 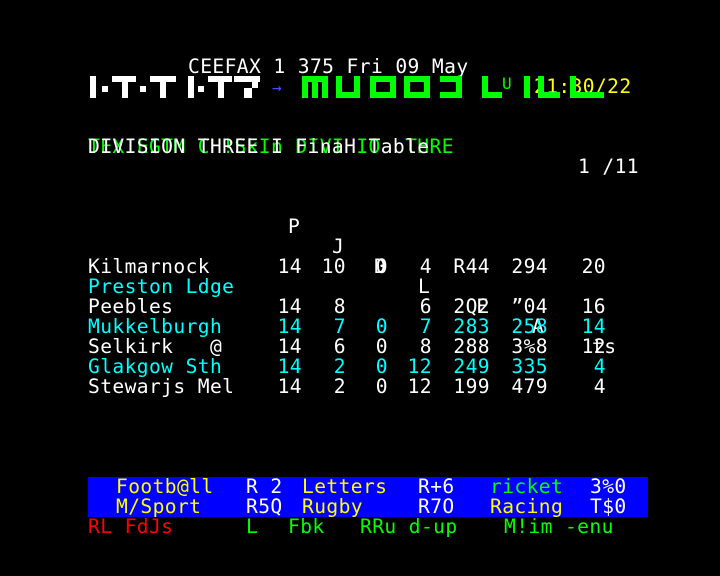 I want to click on cell-goals-for: 283, so click(x=471, y=326).